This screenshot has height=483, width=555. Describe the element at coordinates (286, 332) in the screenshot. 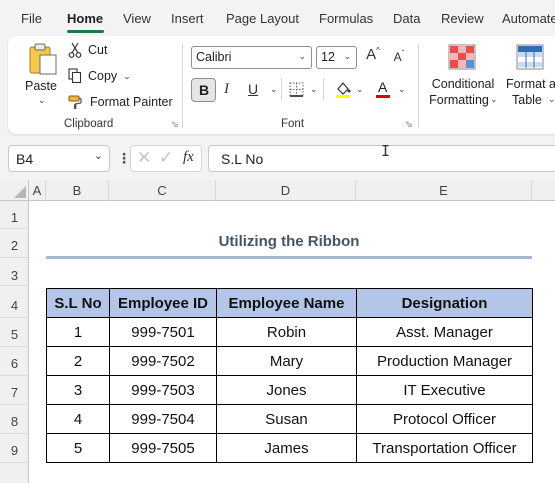

I see `cell-employee-name: Robin` at that location.